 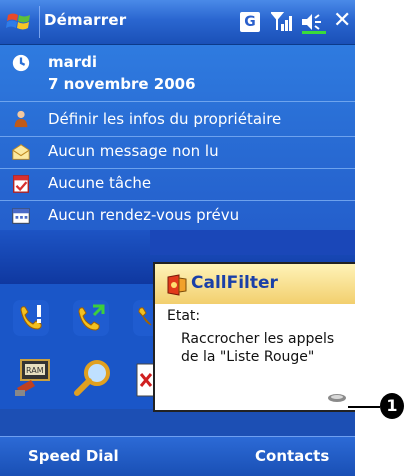 What do you see at coordinates (337, 398) in the screenshot?
I see `notification-hide-icon` at bounding box center [337, 398].